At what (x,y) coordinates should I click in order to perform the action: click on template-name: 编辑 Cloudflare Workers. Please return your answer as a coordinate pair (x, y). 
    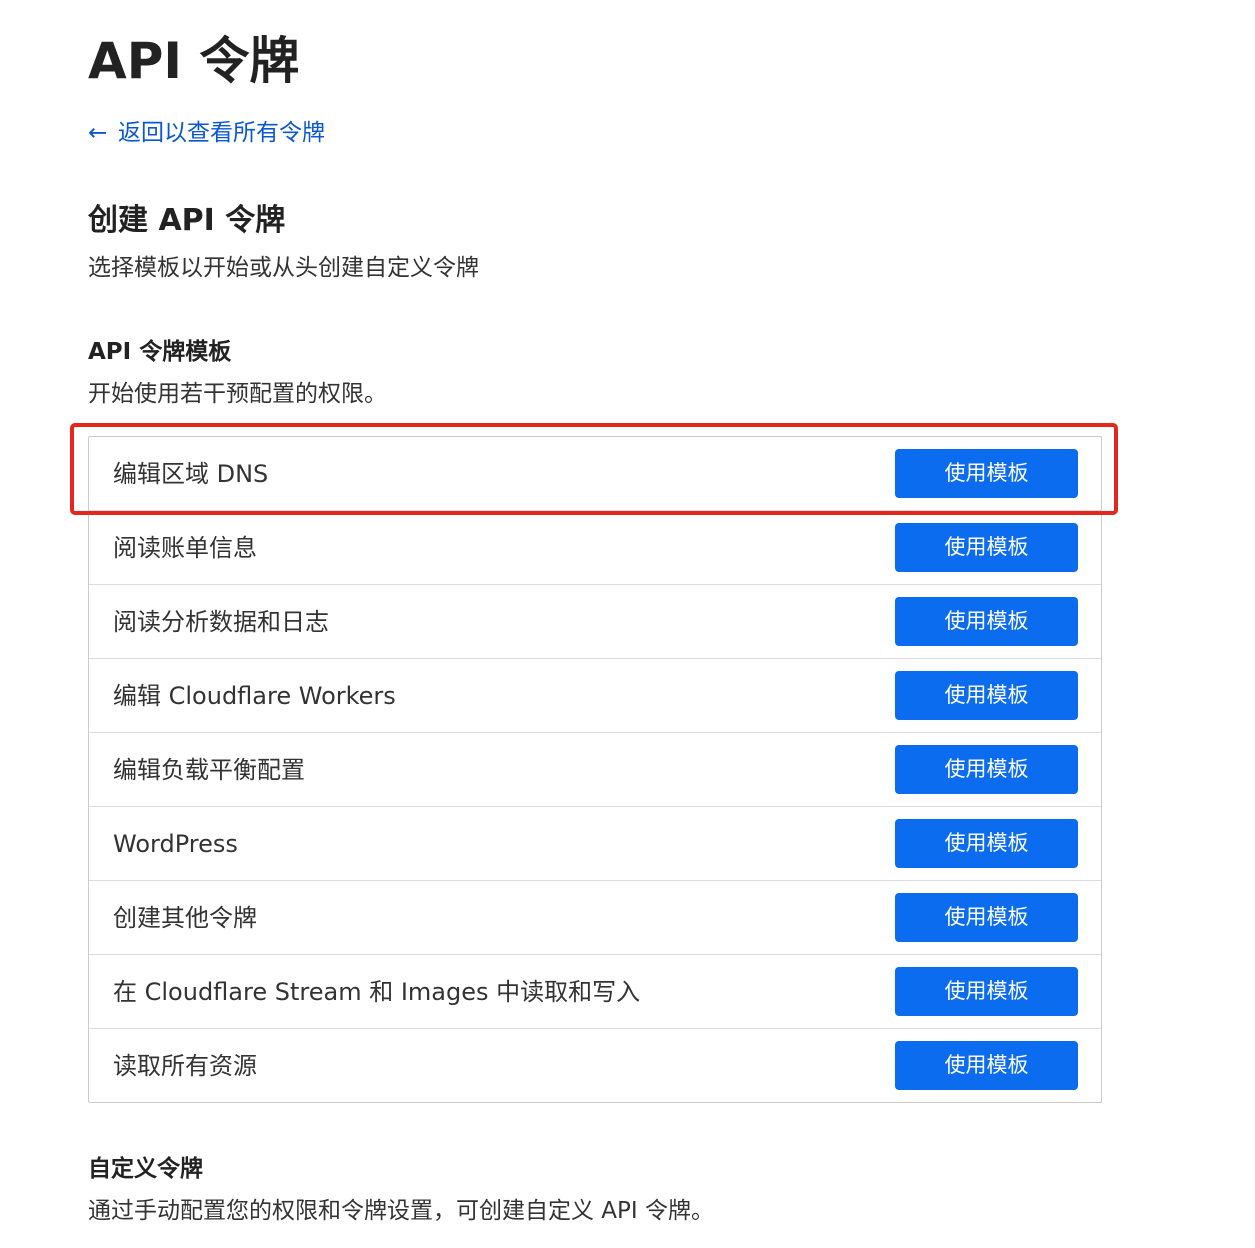
    Looking at the image, I should click on (254, 696).